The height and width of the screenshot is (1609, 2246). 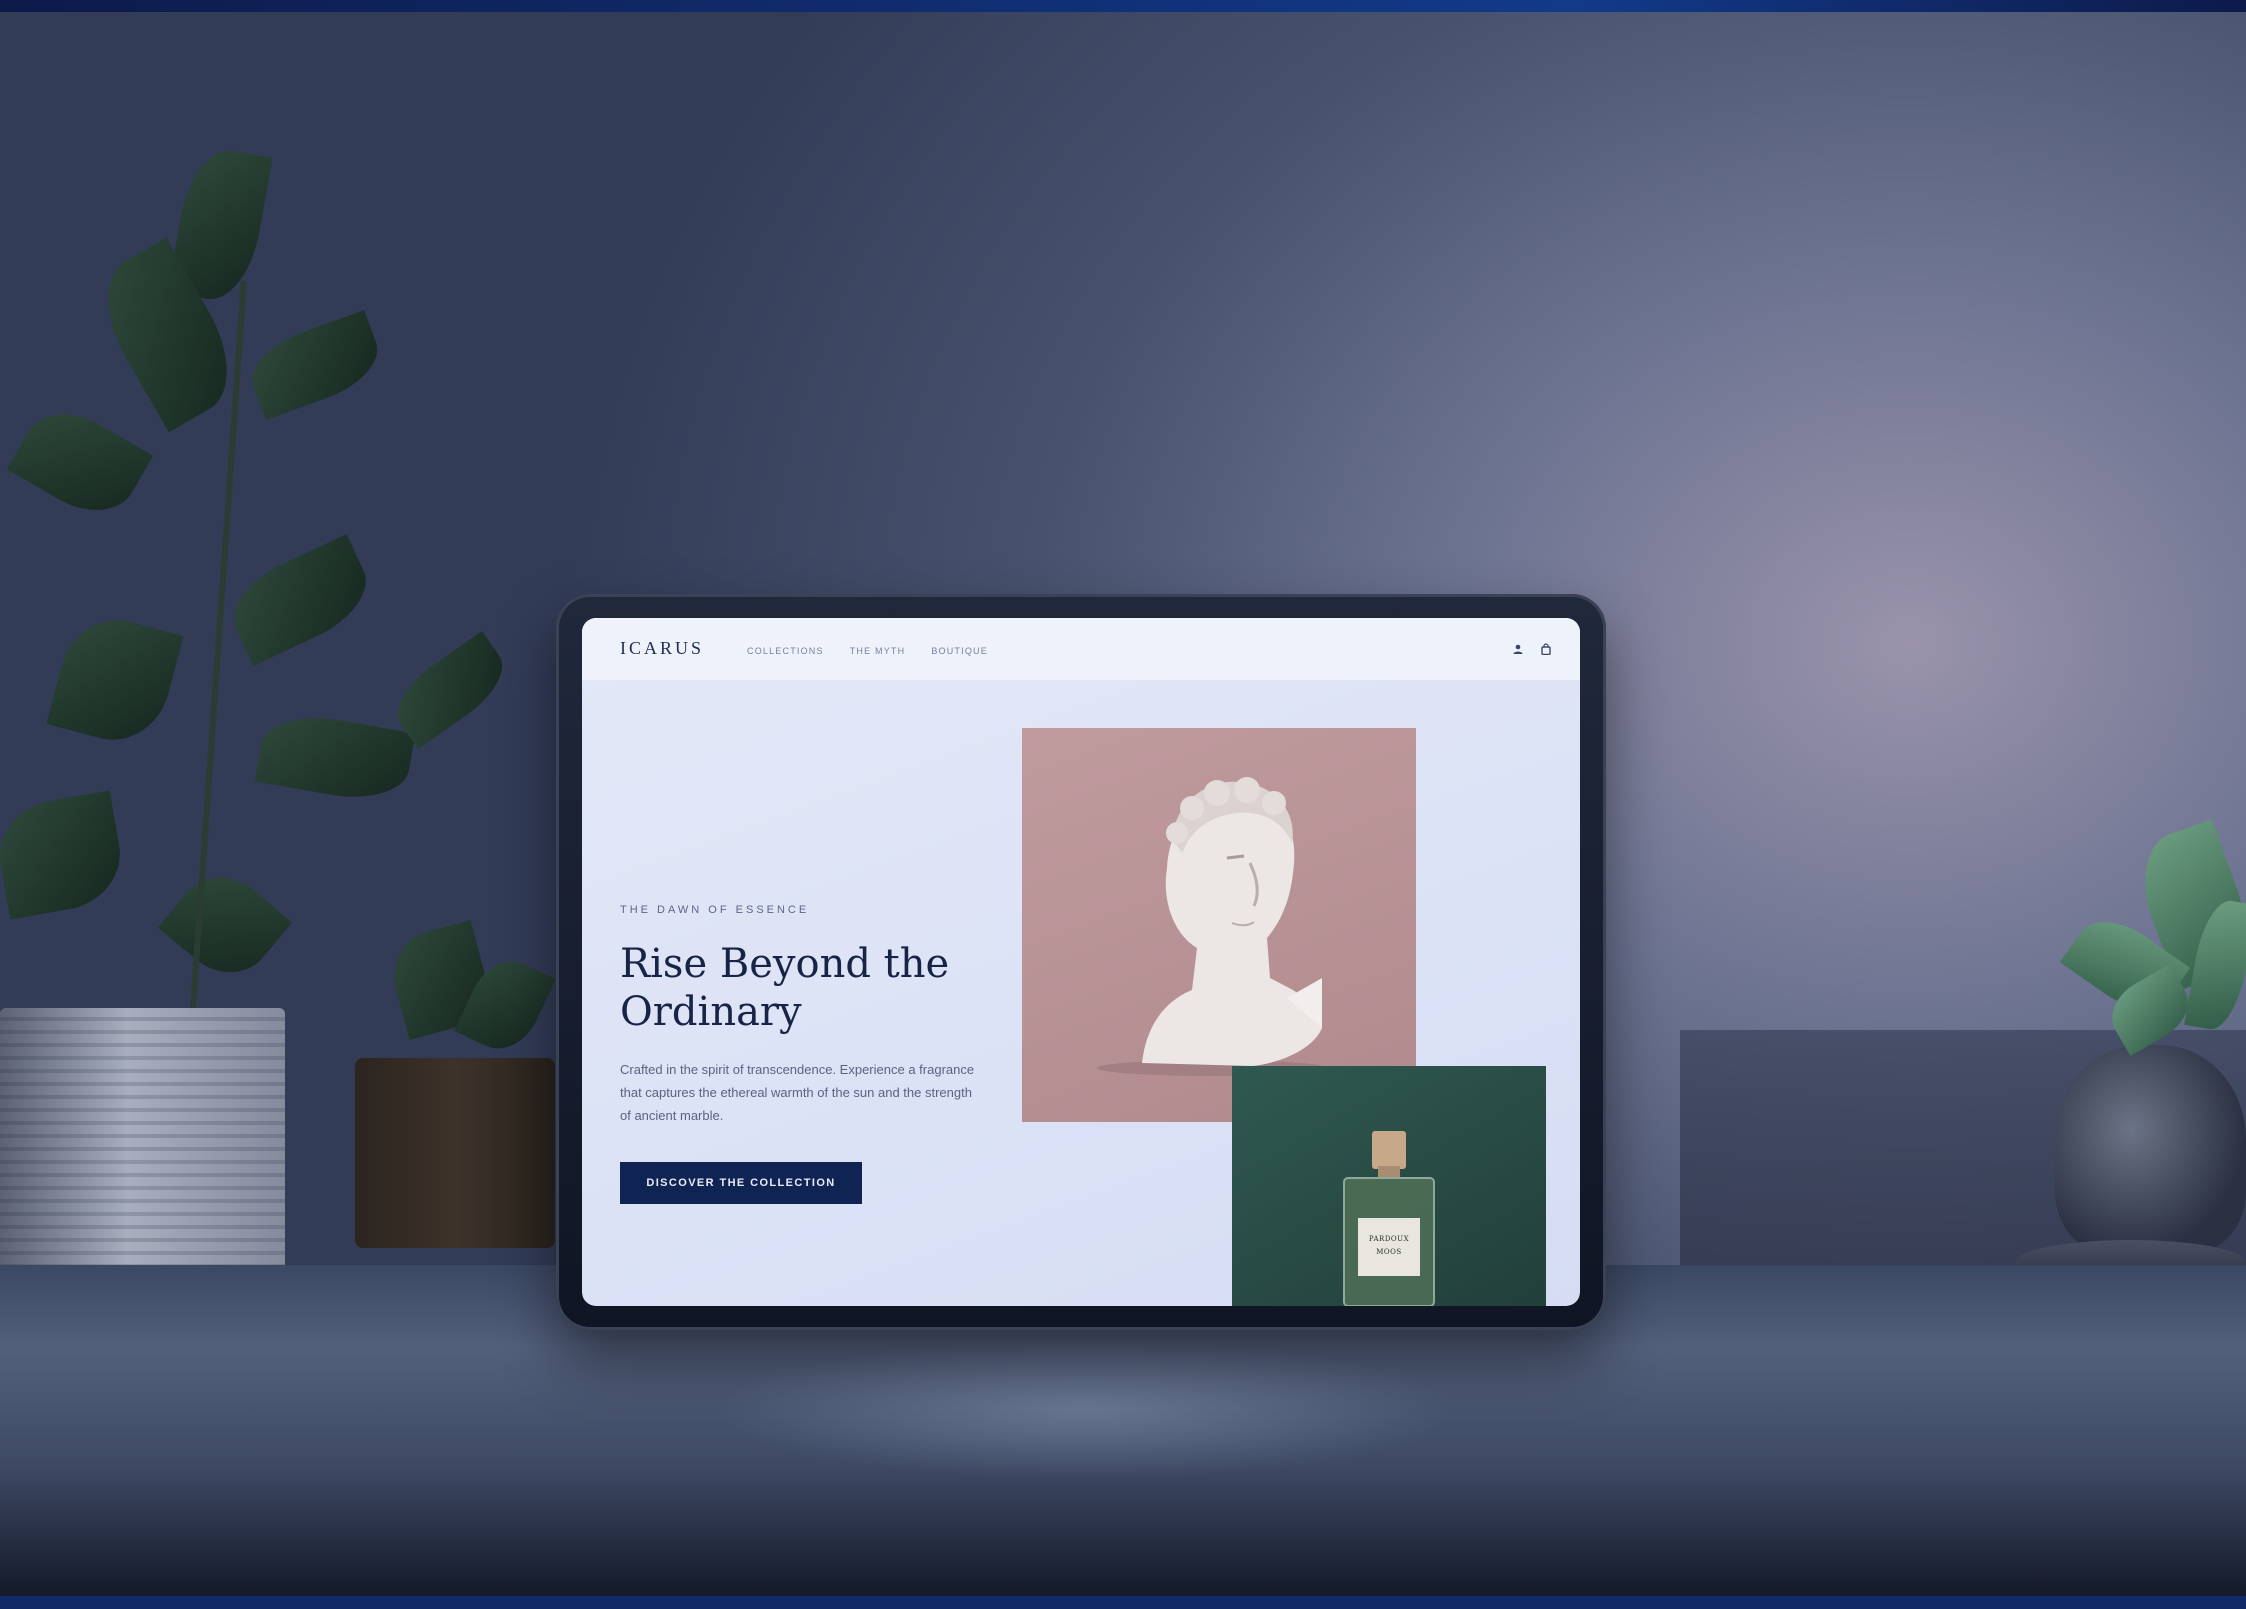 What do you see at coordinates (662, 648) in the screenshot?
I see `site-logo: ICARUS` at bounding box center [662, 648].